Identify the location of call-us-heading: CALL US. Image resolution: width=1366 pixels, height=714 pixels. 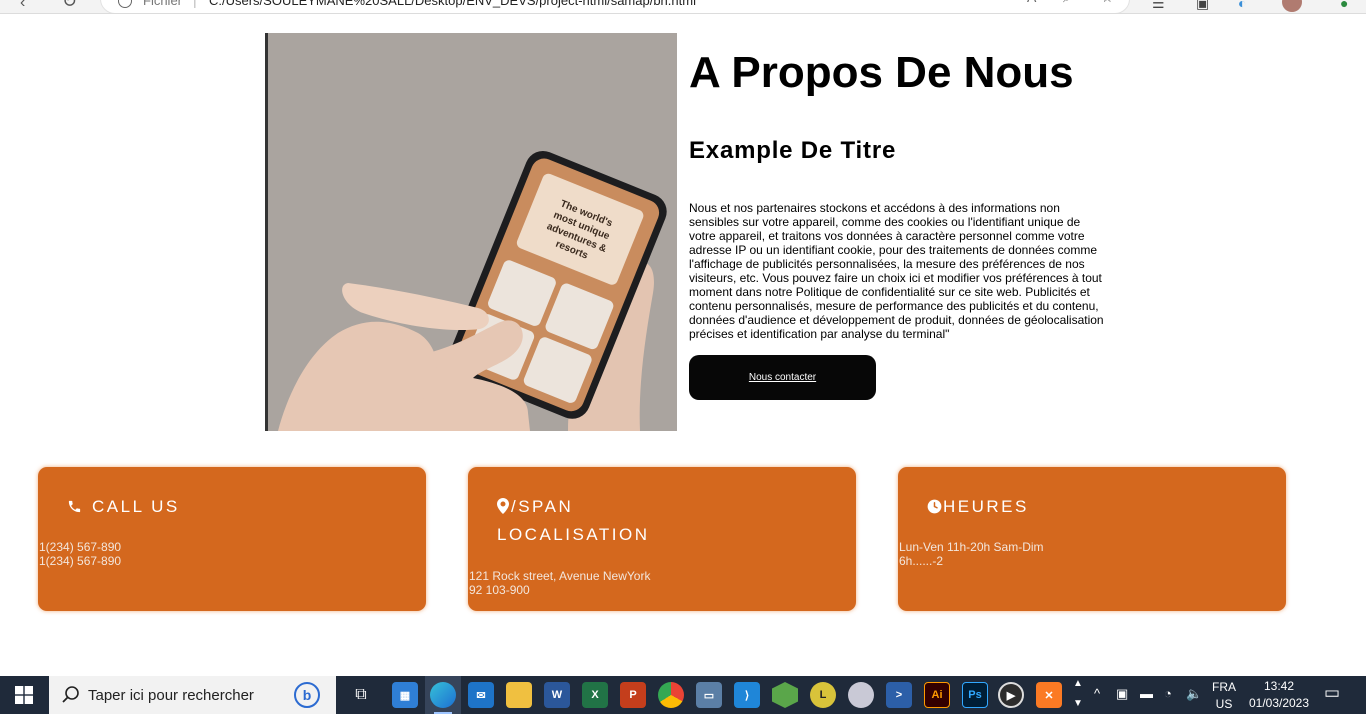
(123, 507).